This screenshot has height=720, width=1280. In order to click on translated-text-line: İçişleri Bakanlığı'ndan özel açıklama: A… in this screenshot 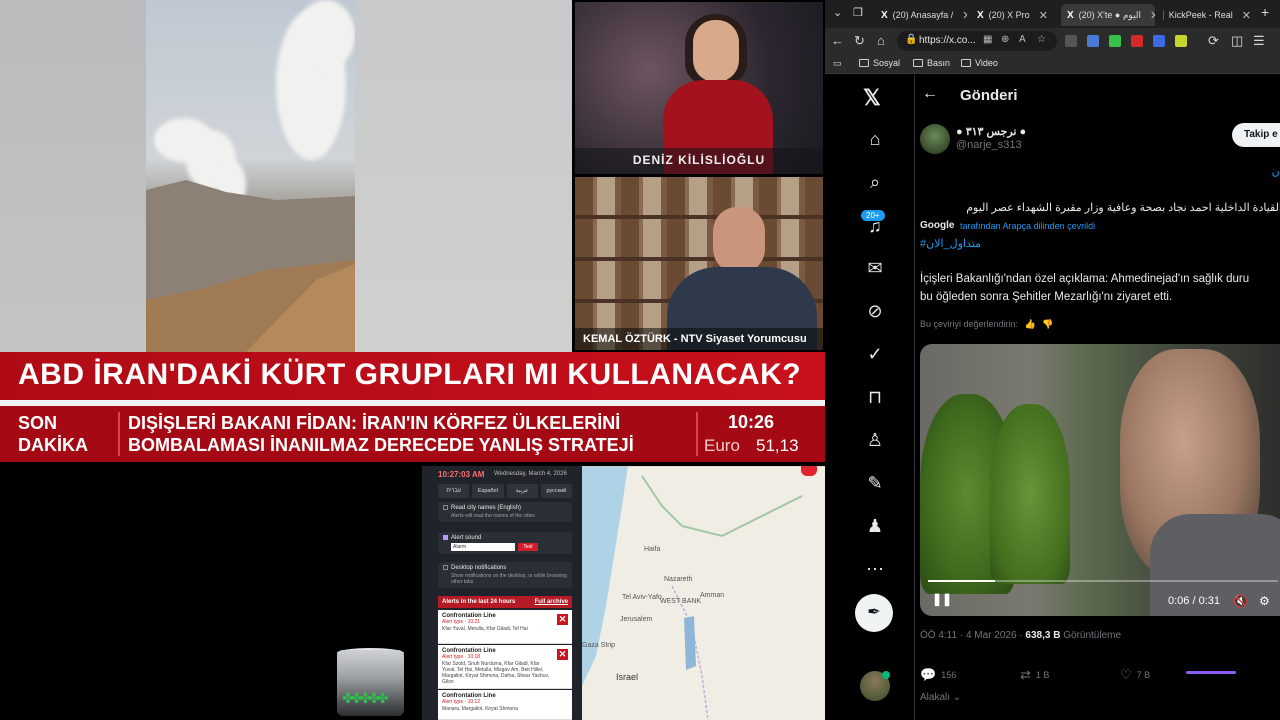, I will do `click(1085, 279)`.